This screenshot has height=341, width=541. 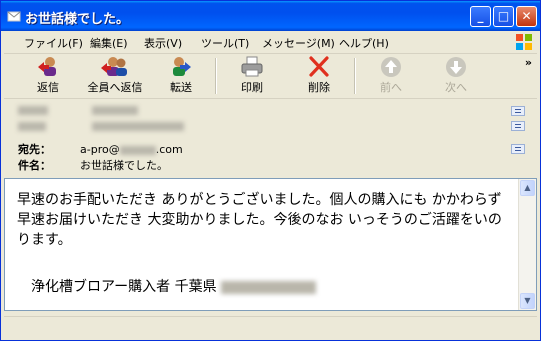 What do you see at coordinates (298, 43) in the screenshot?
I see `menu-message: メッセージ(M)` at bounding box center [298, 43].